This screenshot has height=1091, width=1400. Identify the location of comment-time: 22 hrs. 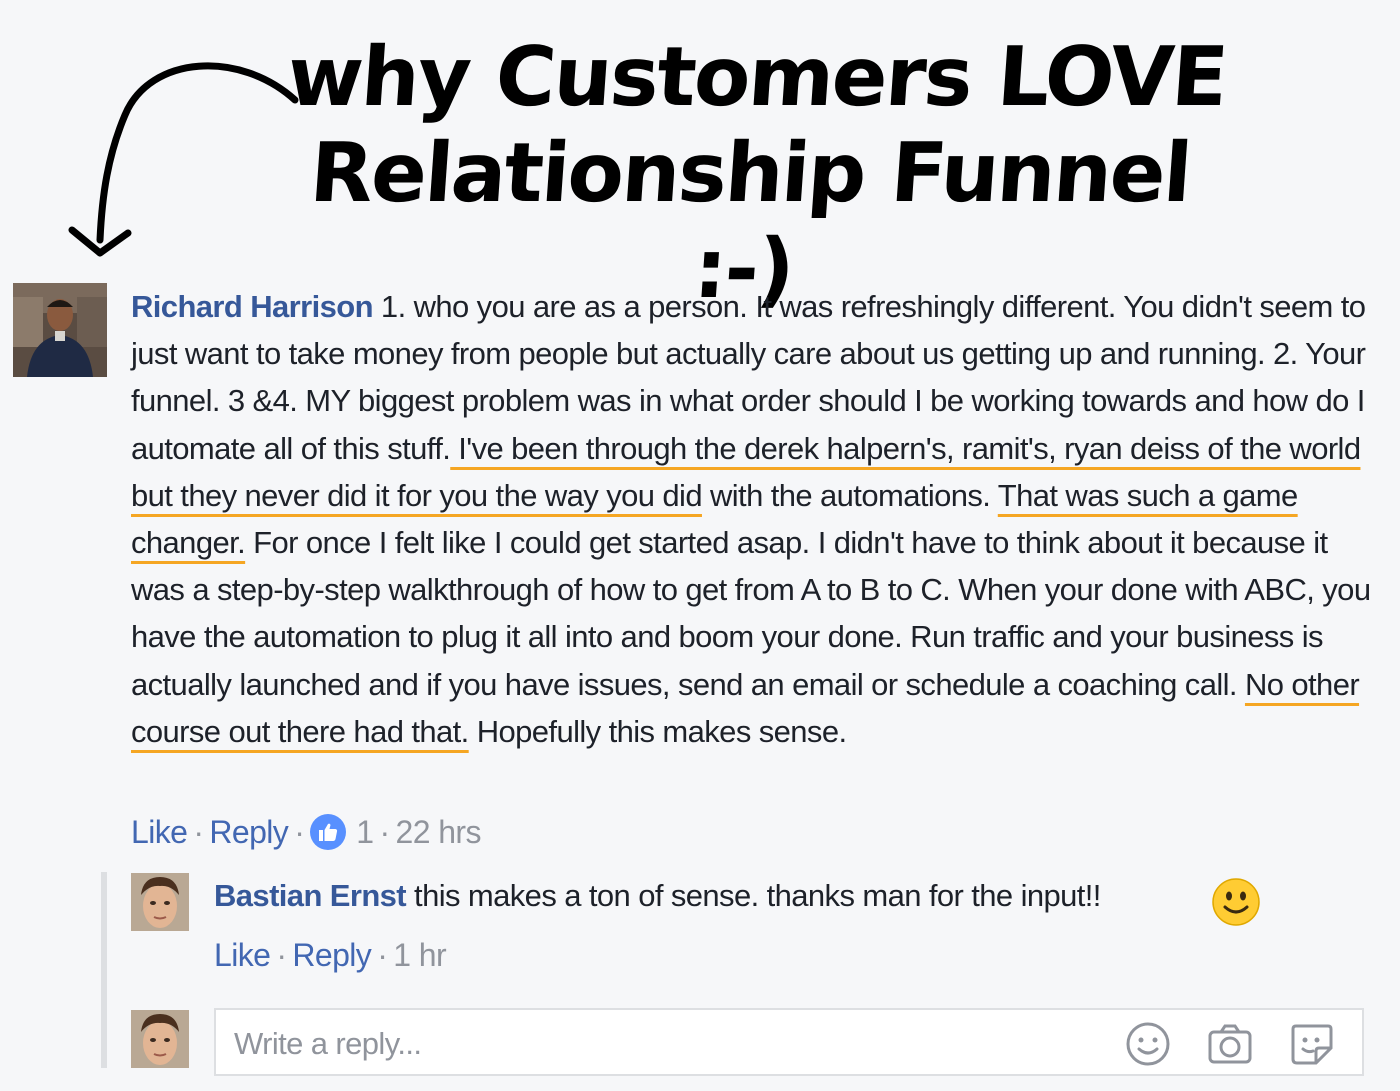
(439, 832).